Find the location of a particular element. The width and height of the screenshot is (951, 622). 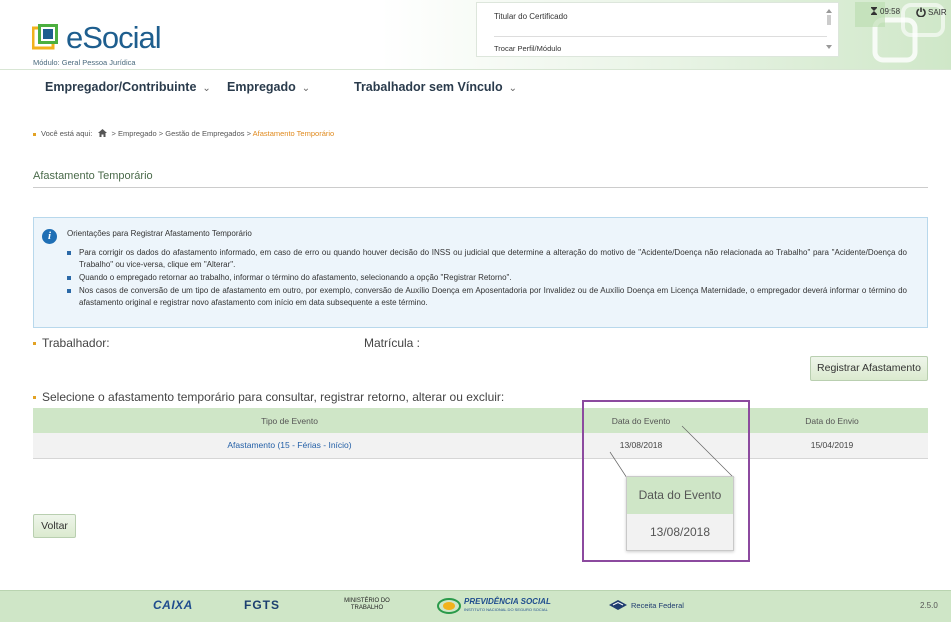

previdencia-emblem-icon is located at coordinates (449, 606).